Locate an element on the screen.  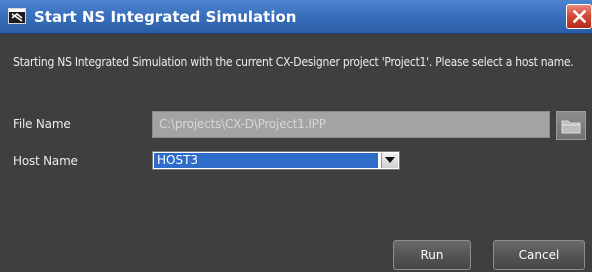
title-bar: Start NS Integrated Simulation is located at coordinates (296, 17).